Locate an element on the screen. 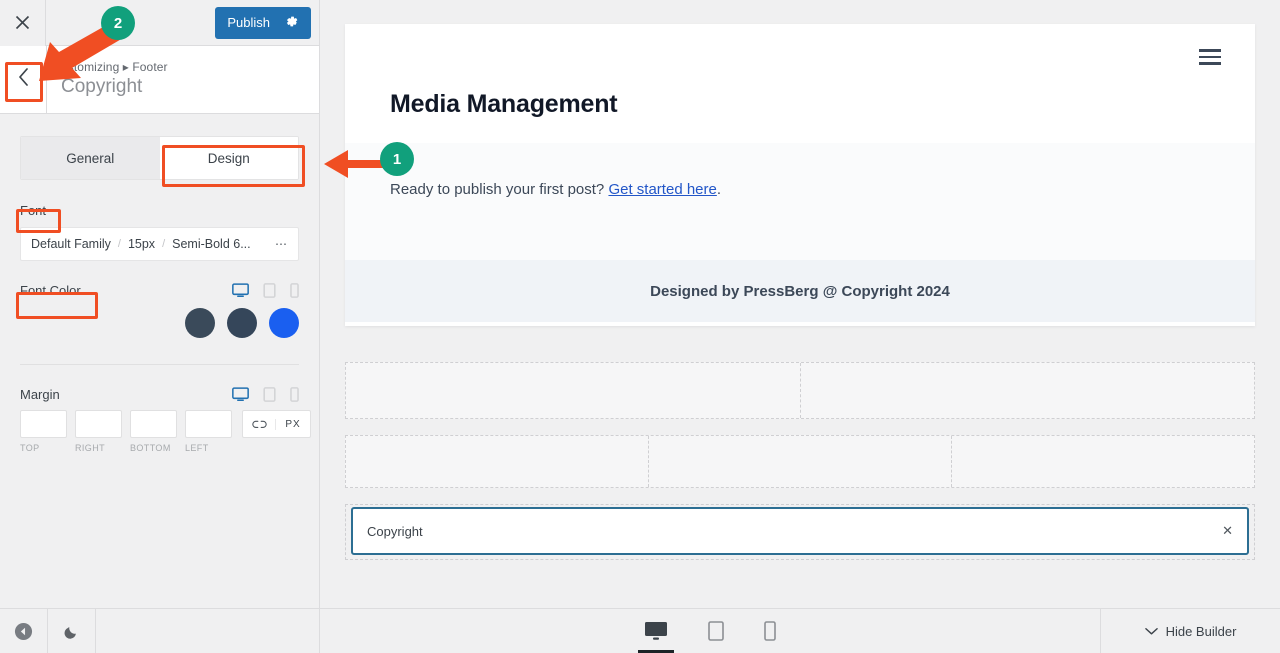 Image resolution: width=1280 pixels, height=653 pixels. margin-bottom-label: BOTTOM is located at coordinates (150, 448).